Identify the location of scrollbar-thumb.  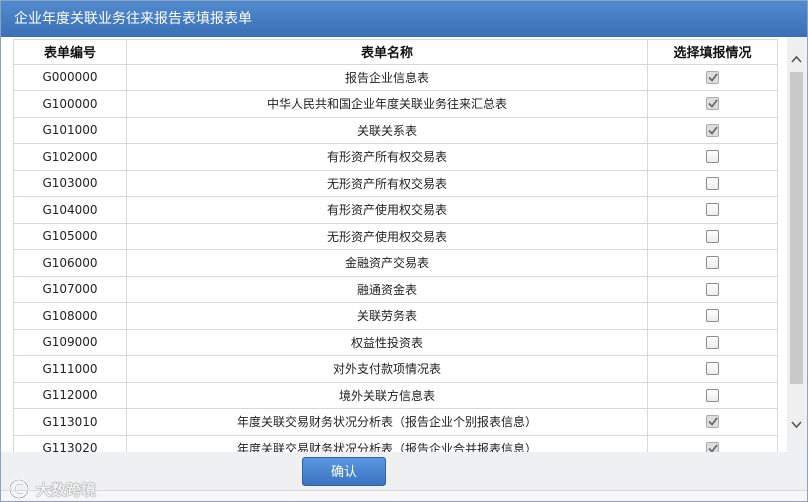
(796, 228).